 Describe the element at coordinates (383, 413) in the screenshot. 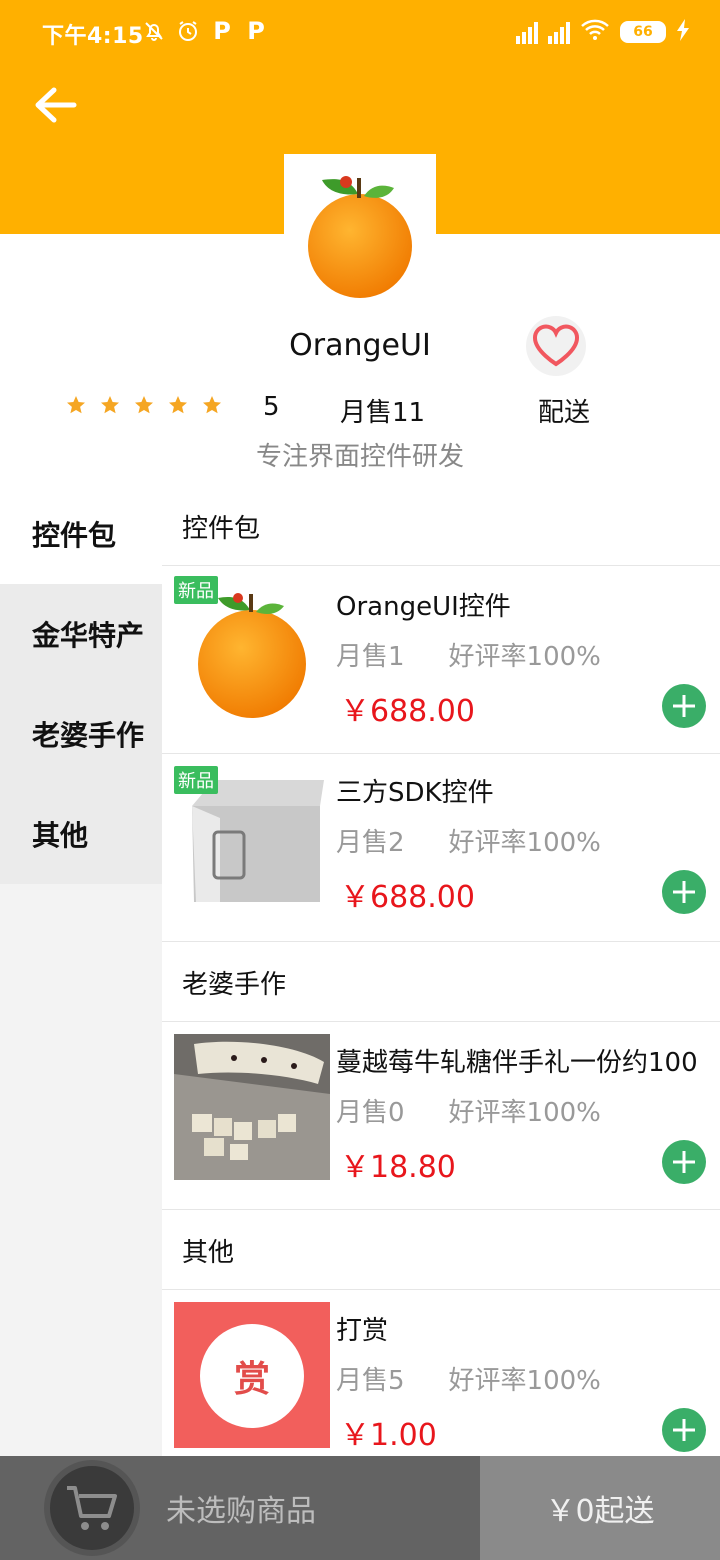

I see `store-monthly-sales: 月售11` at that location.